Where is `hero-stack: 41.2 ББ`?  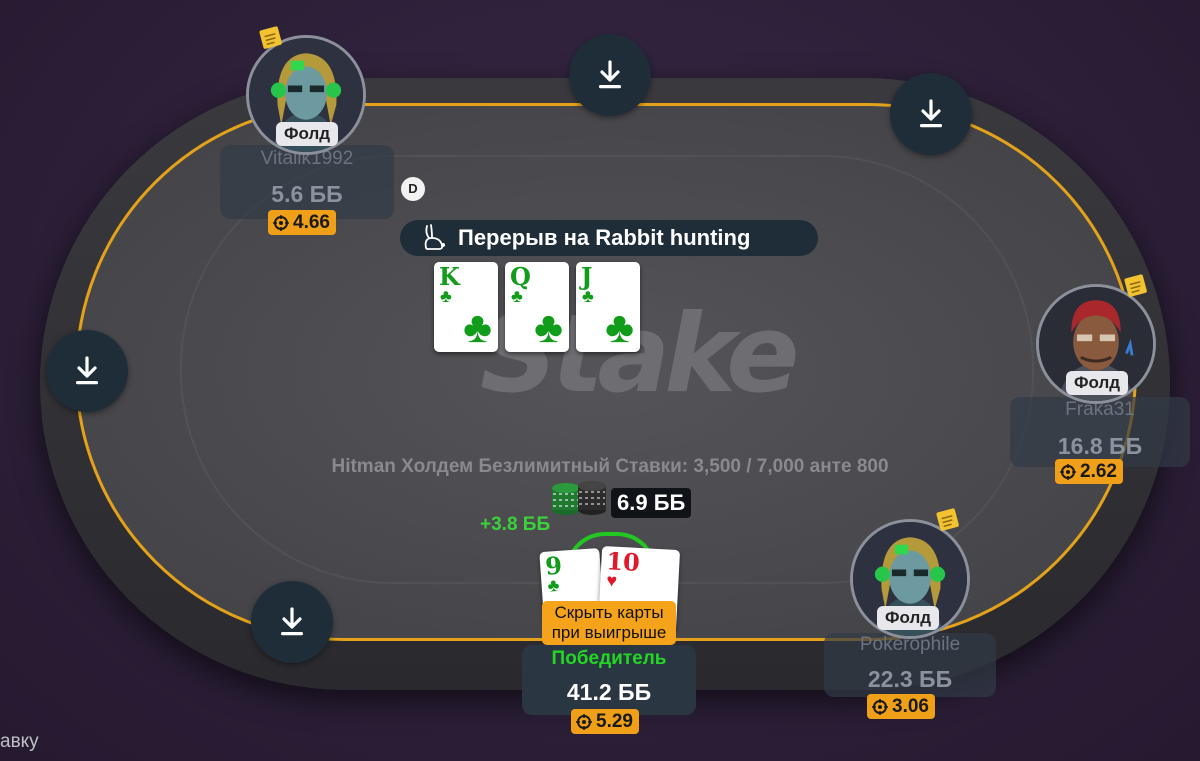 hero-stack: 41.2 ББ is located at coordinates (609, 692).